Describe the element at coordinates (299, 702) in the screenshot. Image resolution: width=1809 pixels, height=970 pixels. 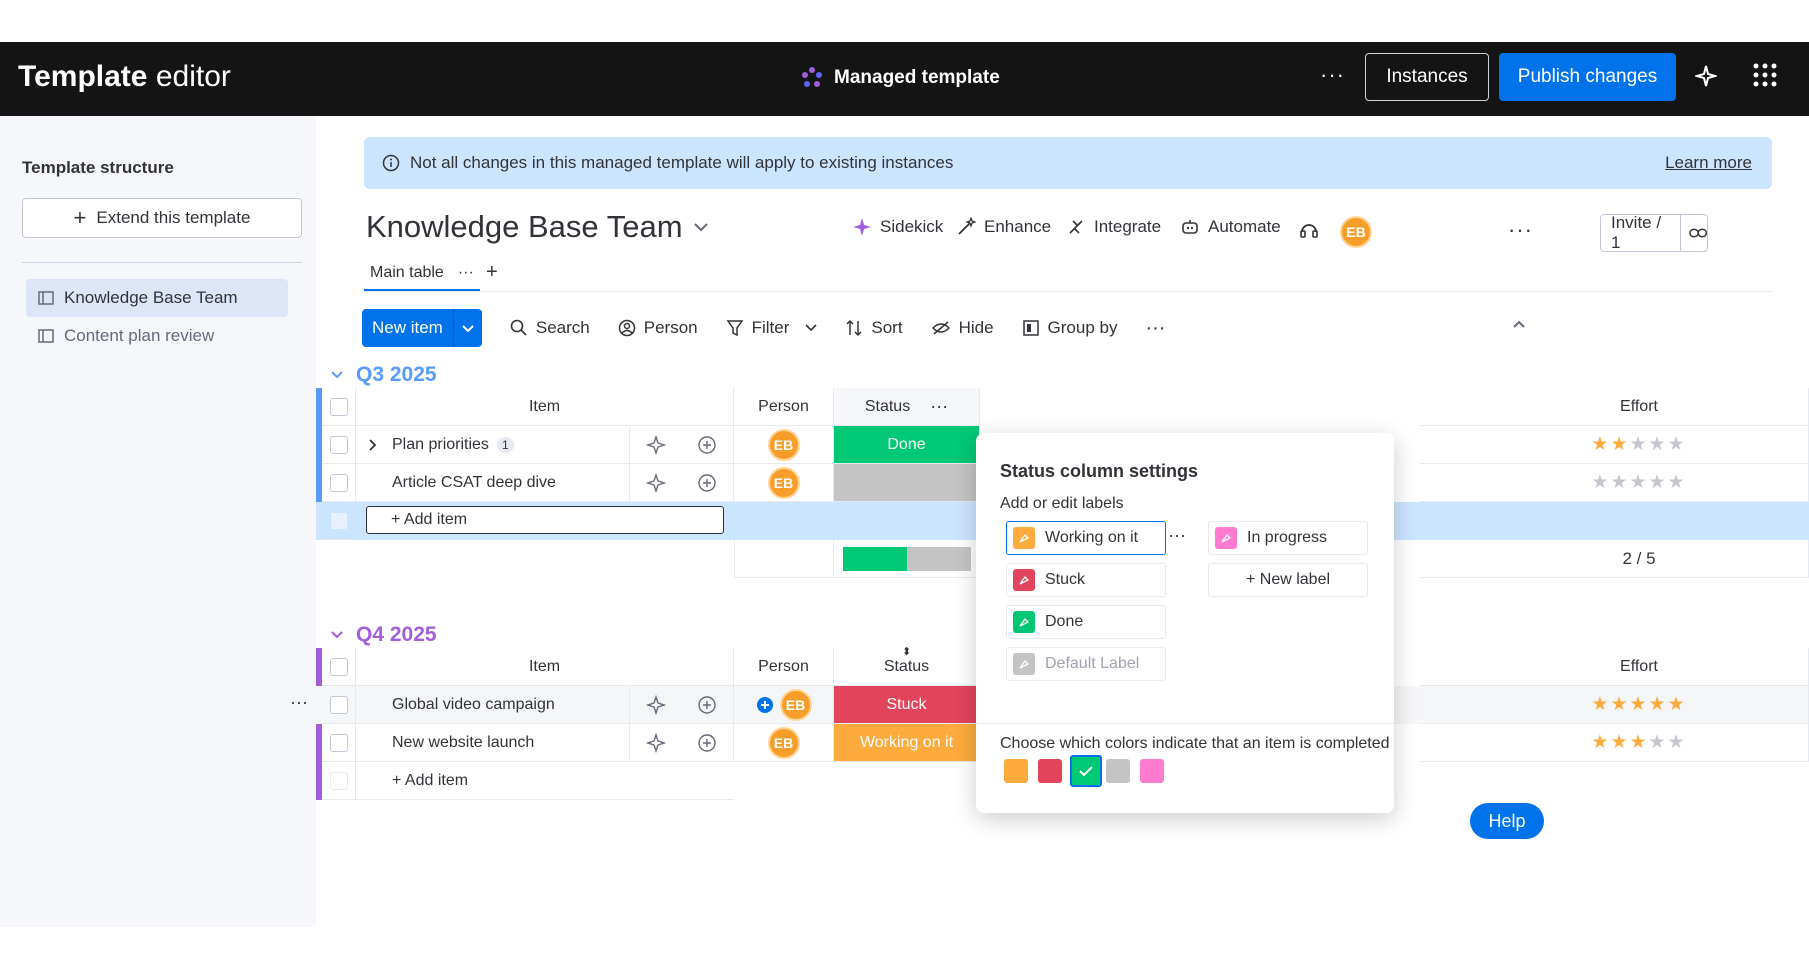
I see `row-more-icon: ···` at that location.